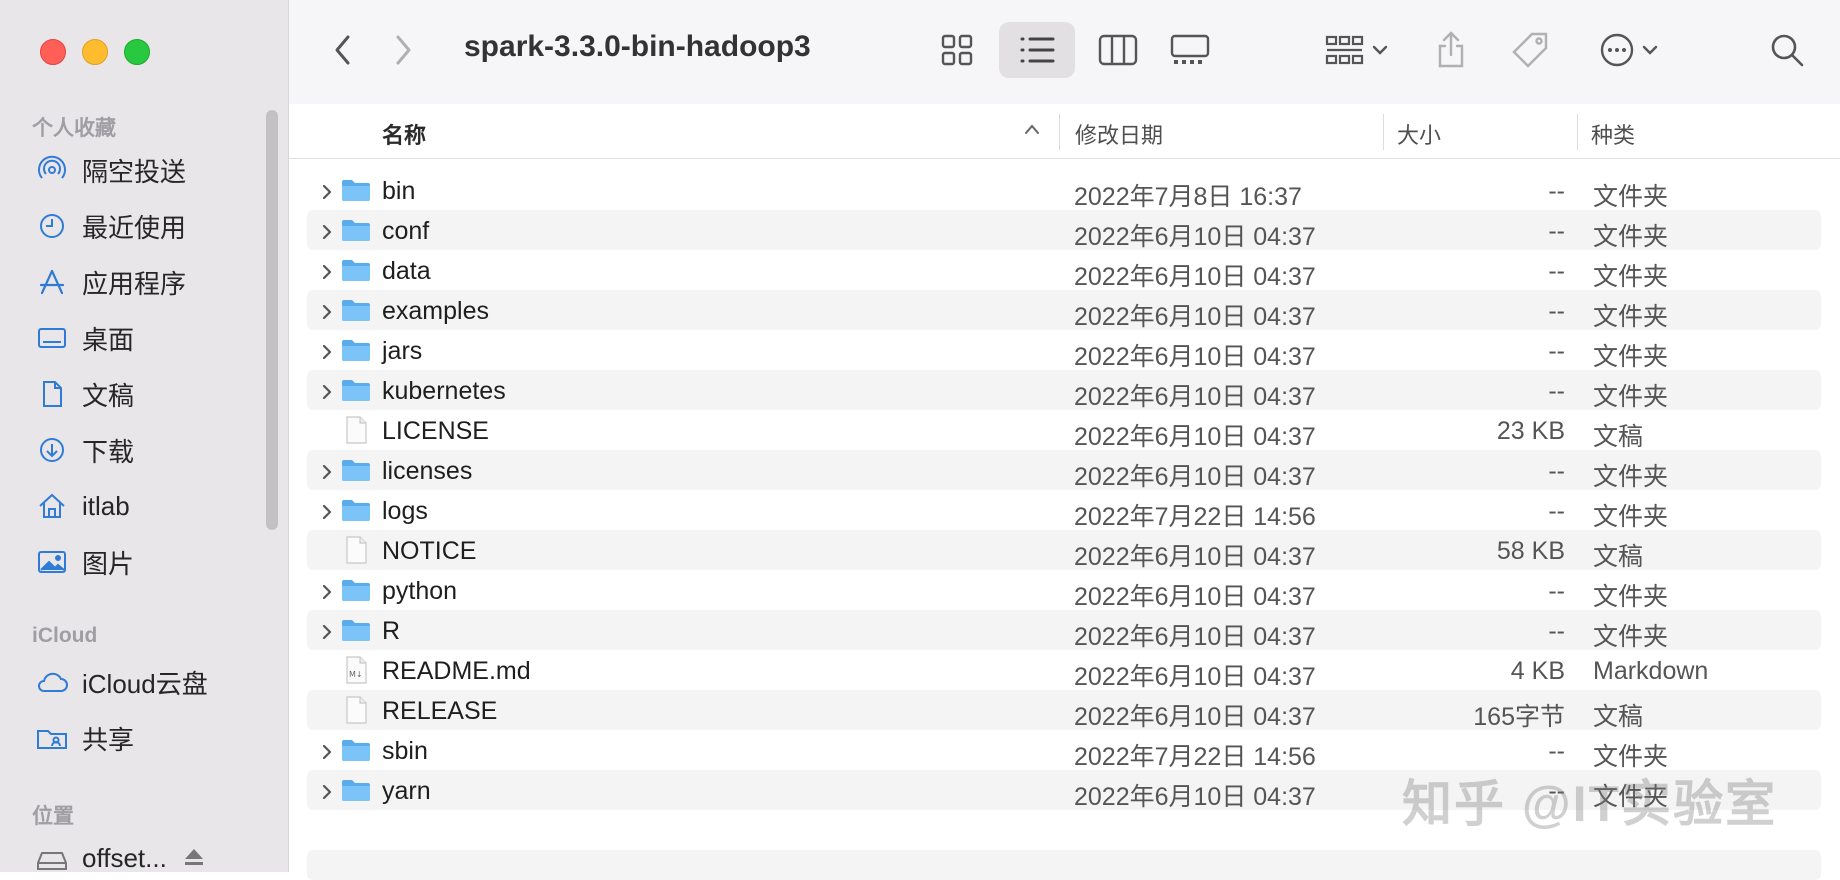  Describe the element at coordinates (356, 674) in the screenshot. I see `svg-text: M↓` at that location.